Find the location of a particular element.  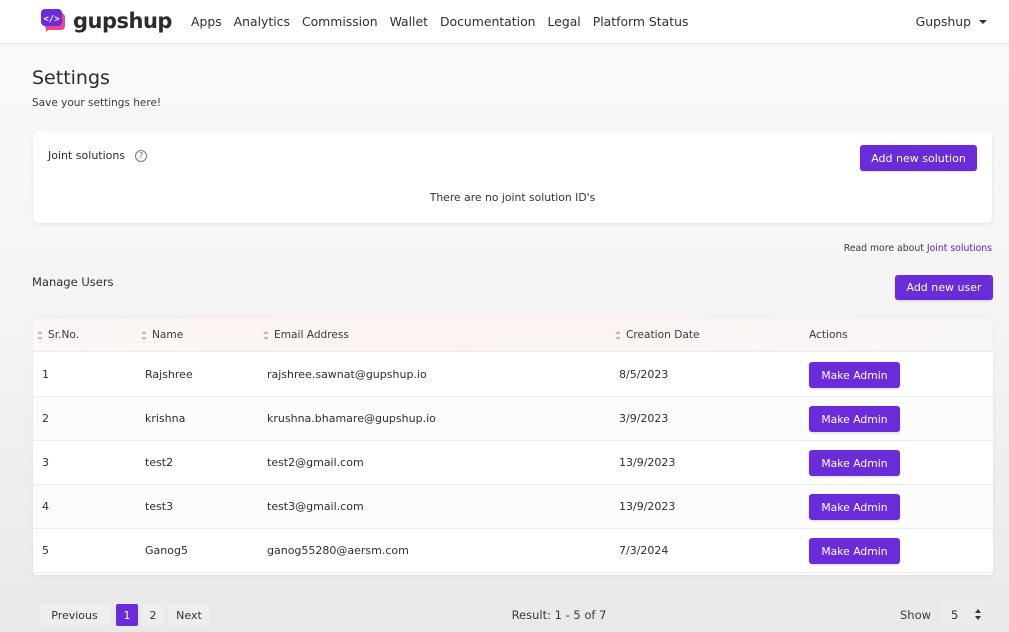

column-header-name: Name is located at coordinates (162, 335).